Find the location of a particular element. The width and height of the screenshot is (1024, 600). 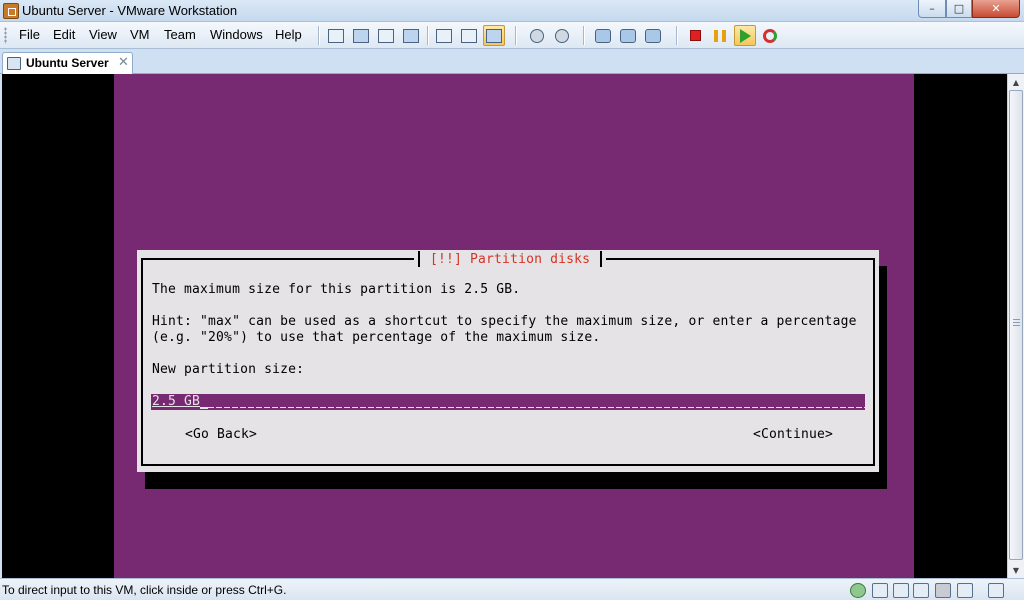

hard-disk-icon is located at coordinates (965, 590).